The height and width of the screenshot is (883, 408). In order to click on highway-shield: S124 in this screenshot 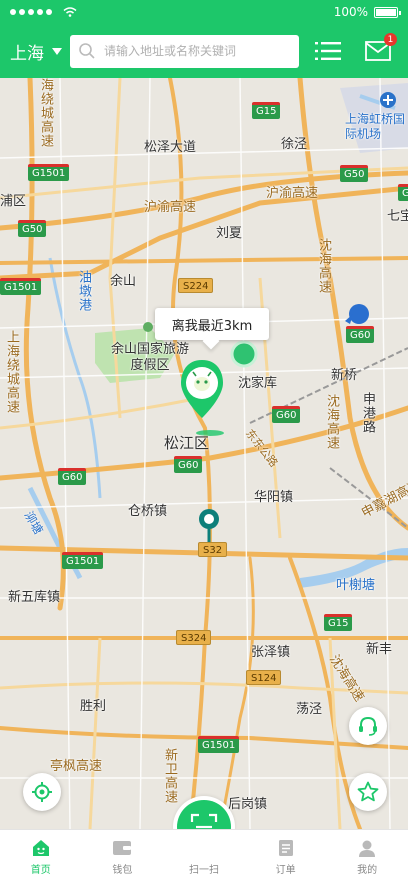, I will do `click(264, 677)`.